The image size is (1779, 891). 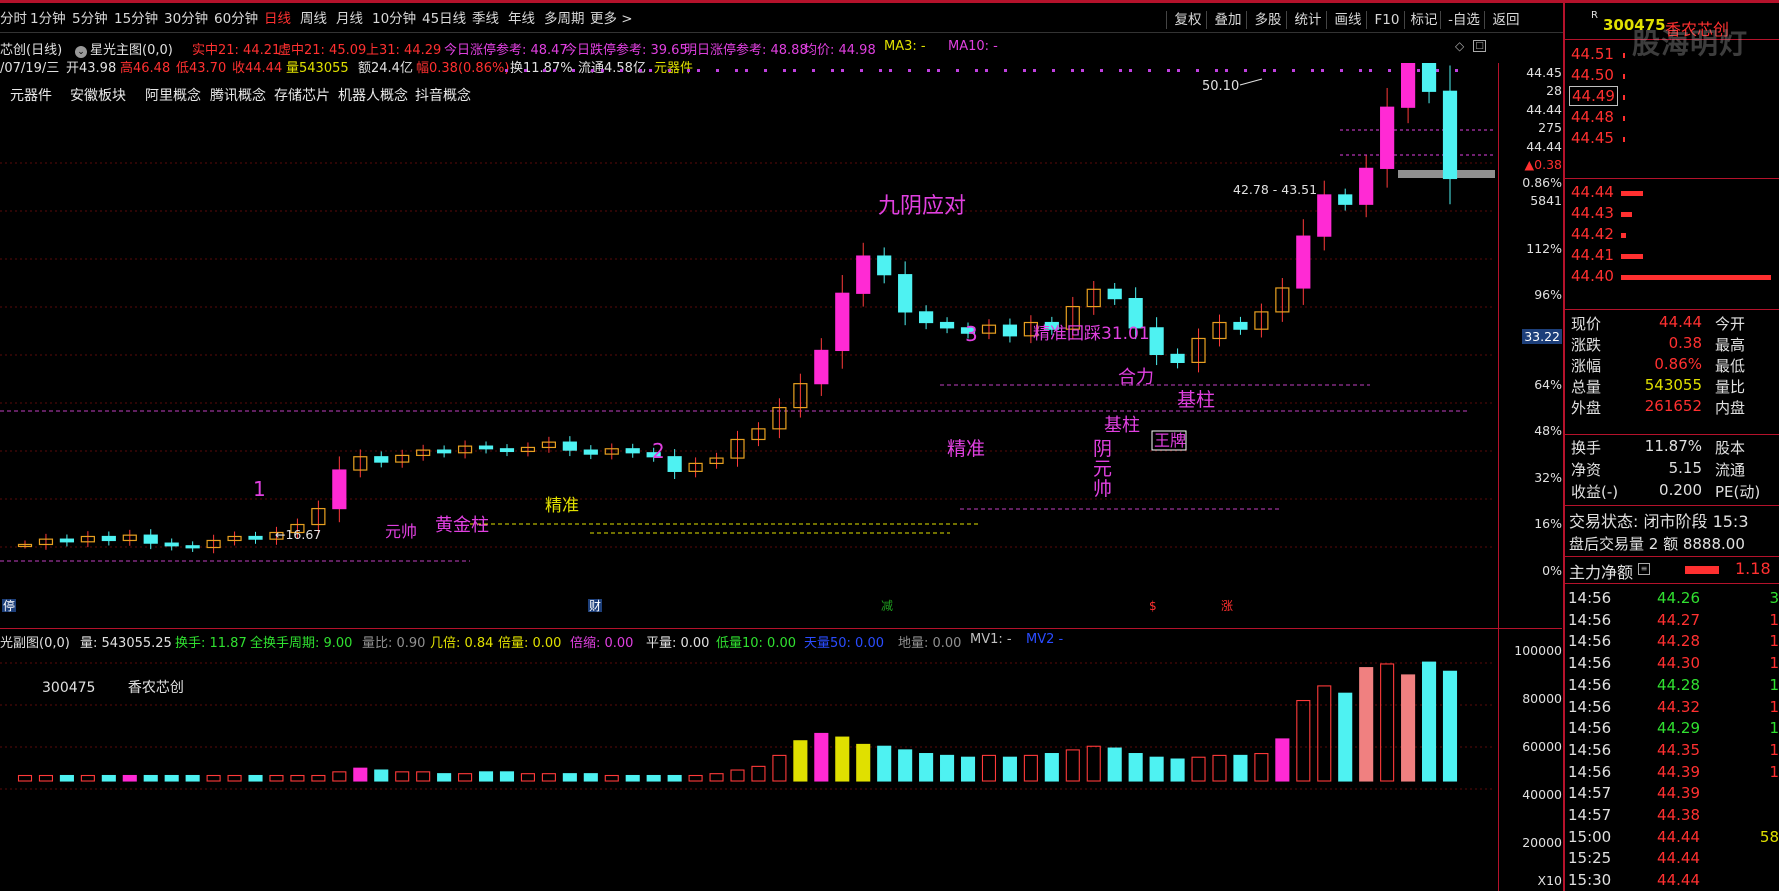 What do you see at coordinates (1590, 619) in the screenshot?
I see `tick-time: 14:56` at bounding box center [1590, 619].